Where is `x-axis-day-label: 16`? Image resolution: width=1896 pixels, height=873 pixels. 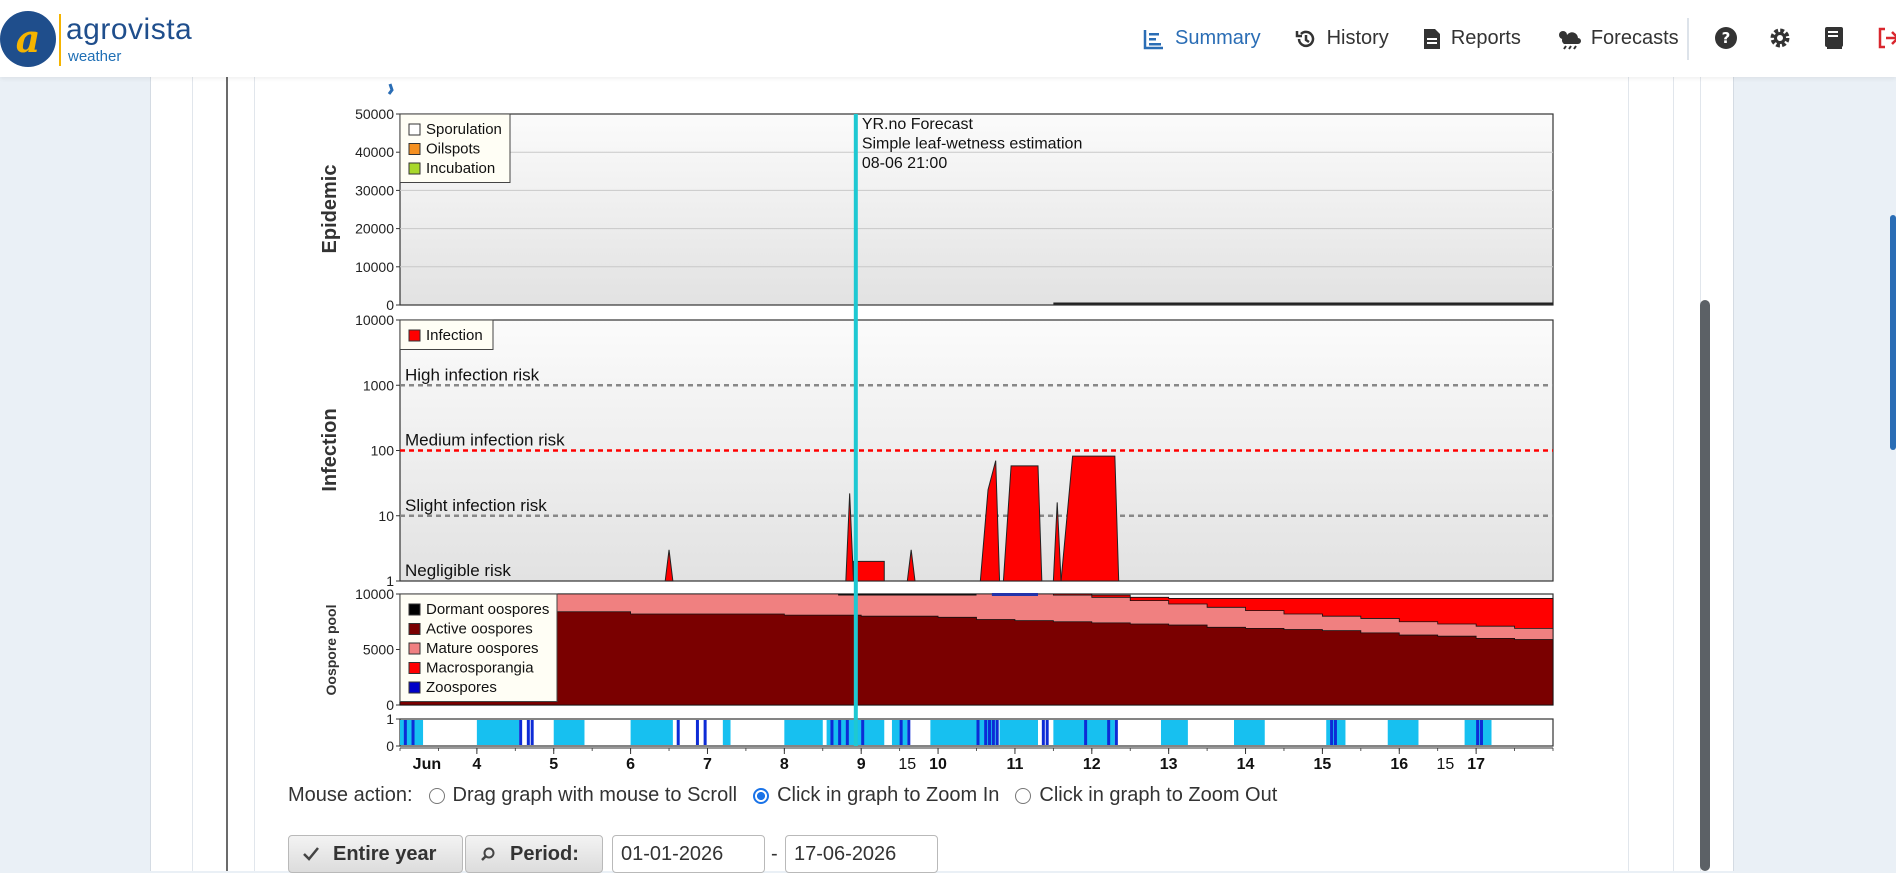
x-axis-day-label: 16 is located at coordinates (1399, 764).